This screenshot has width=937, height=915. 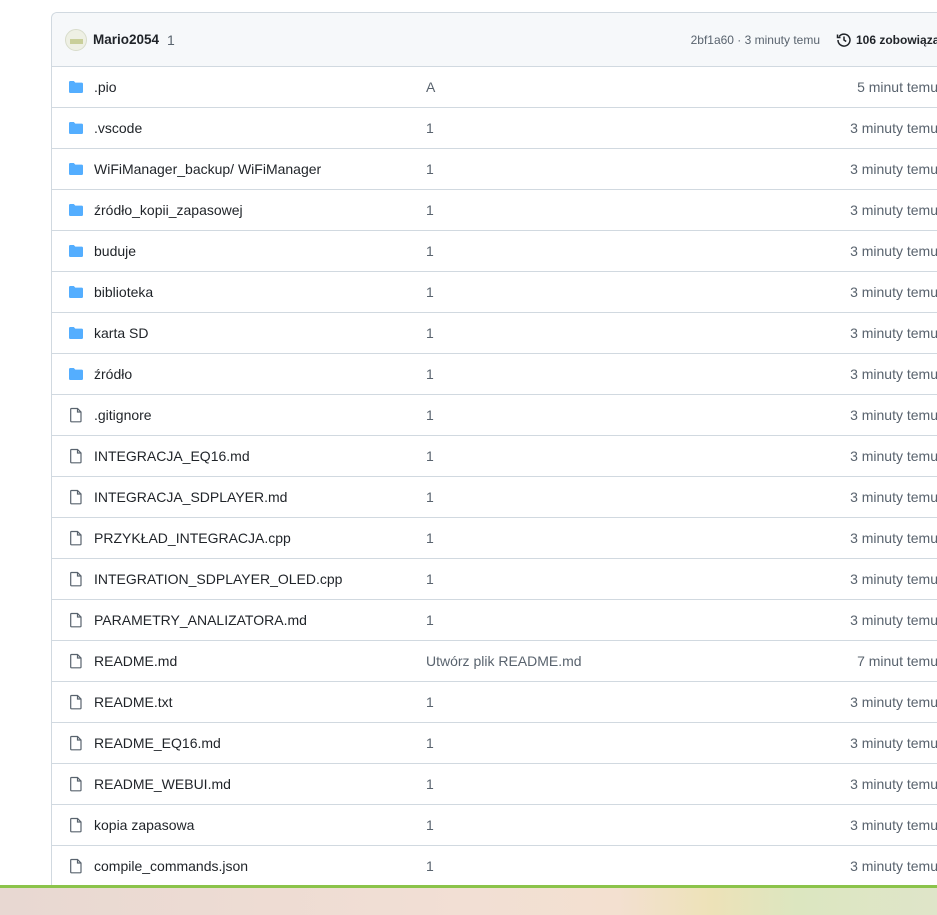 What do you see at coordinates (260, 497) in the screenshot?
I see `file-name-link: INTEGRACJA_SDPLAYER.md` at bounding box center [260, 497].